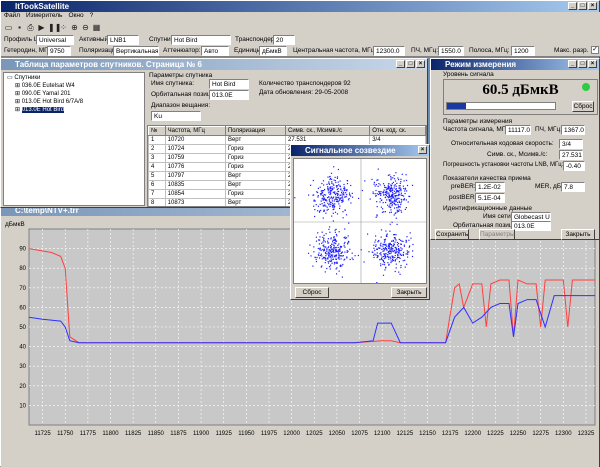 The width and height of the screenshot is (600, 467). Describe the element at coordinates (490, 198) in the screenshot. I see `postber-field: 5.1E-04` at that location.